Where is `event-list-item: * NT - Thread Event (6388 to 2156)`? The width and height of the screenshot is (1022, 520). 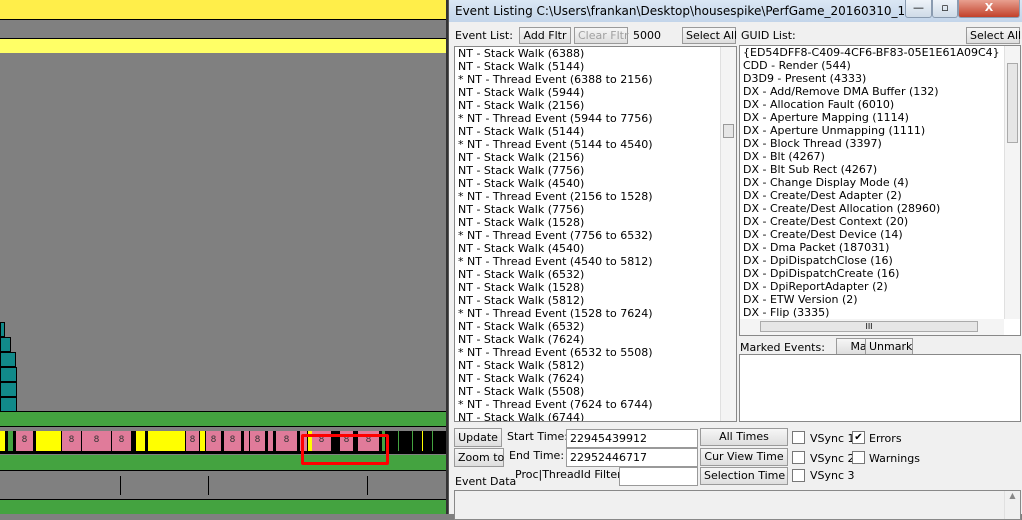 event-list-item: * NT - Thread Event (6388 to 2156) is located at coordinates (595, 79).